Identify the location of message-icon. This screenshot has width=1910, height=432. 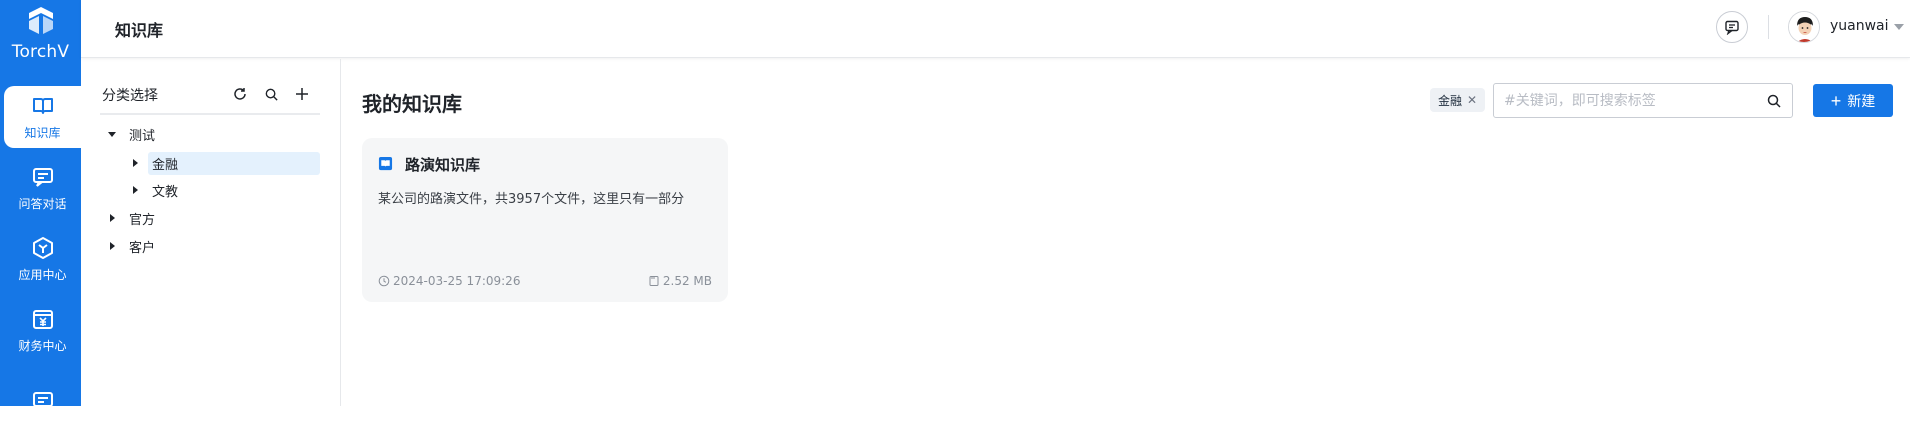
(1732, 27).